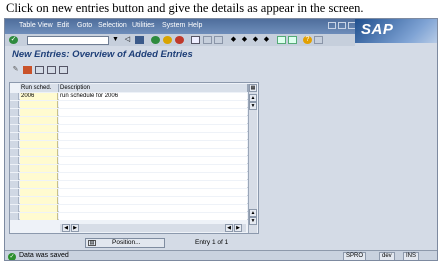 This screenshot has width=442, height=261. Describe the element at coordinates (75, 228) in the screenshot. I see `scroll-right-icon: ▶` at that location.